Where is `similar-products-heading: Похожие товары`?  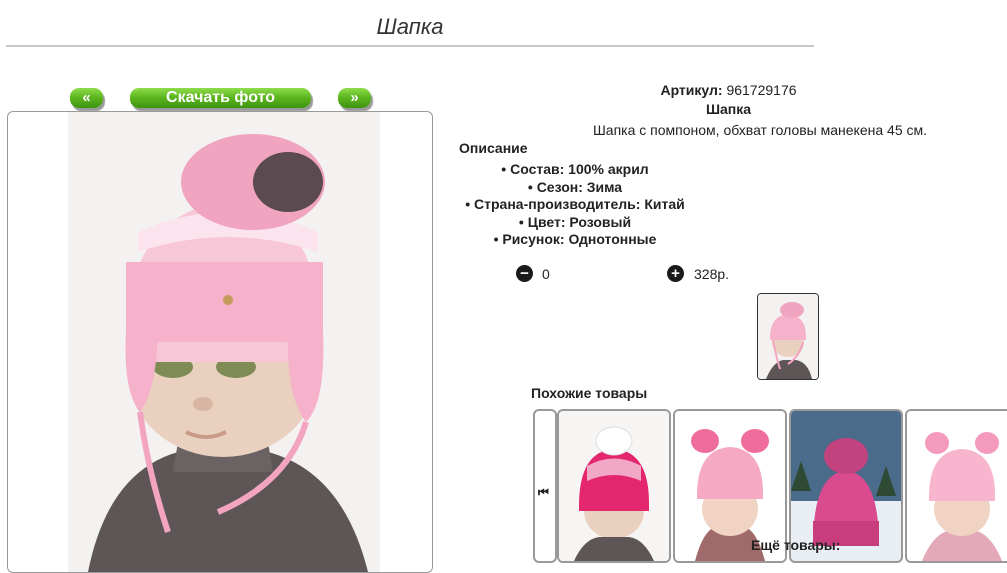 similar-products-heading: Похожие товары is located at coordinates (589, 393).